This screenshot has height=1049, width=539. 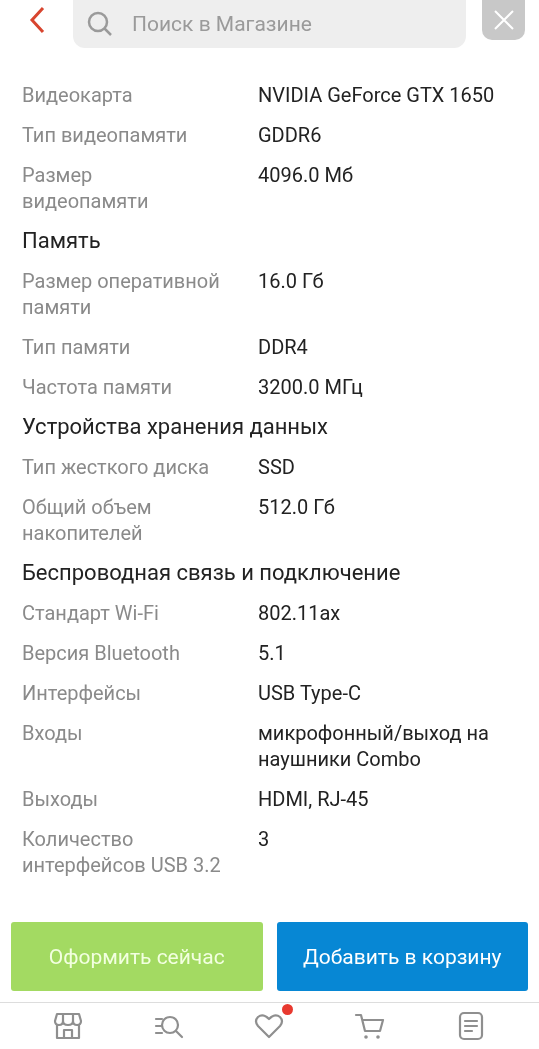 I want to click on back-icon, so click(x=37, y=20).